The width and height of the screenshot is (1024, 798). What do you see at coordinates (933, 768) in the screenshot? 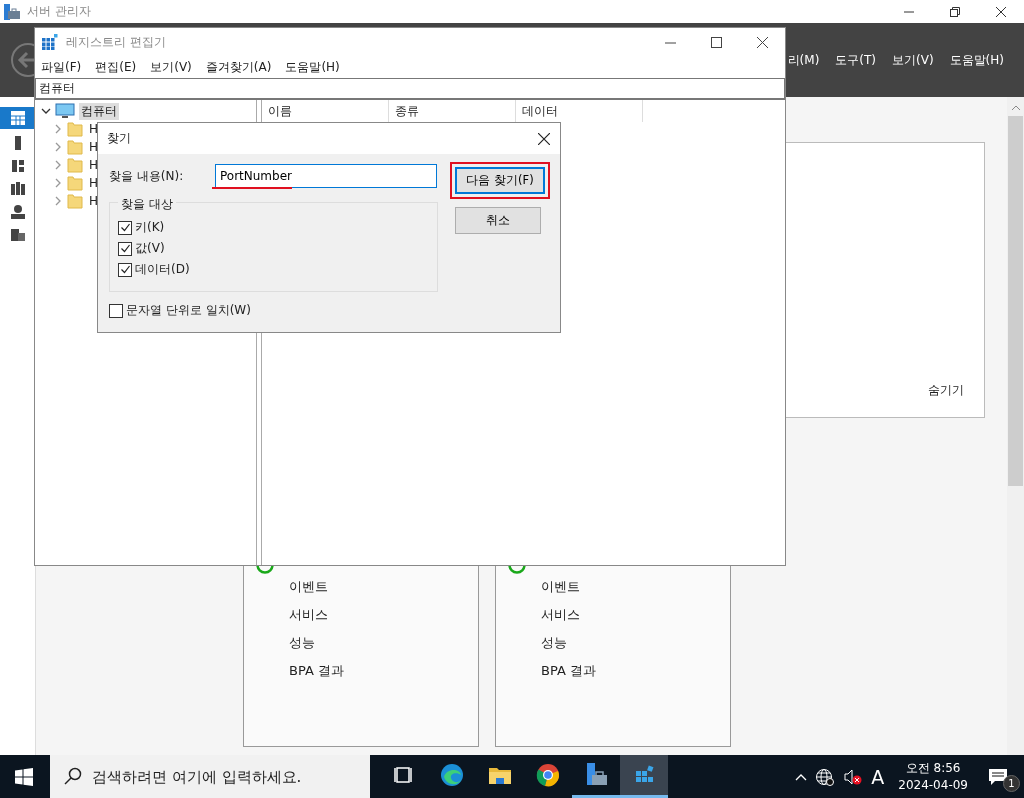
I see `clock-time: 오전 8:56` at bounding box center [933, 768].